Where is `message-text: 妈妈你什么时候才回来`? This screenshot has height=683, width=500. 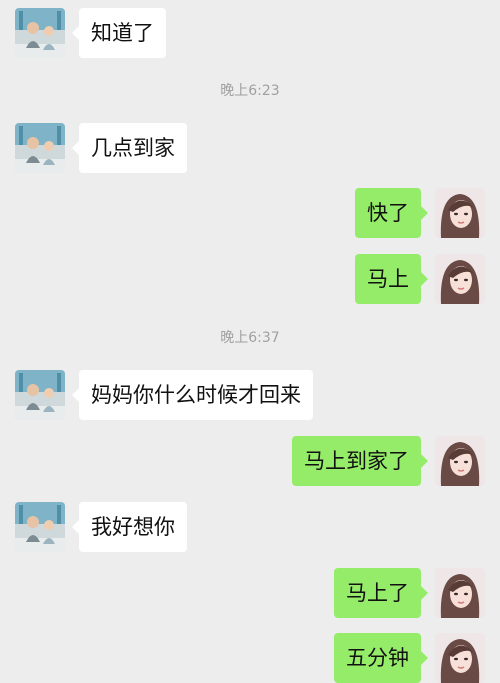 message-text: 妈妈你什么时候才回来 is located at coordinates (196, 395).